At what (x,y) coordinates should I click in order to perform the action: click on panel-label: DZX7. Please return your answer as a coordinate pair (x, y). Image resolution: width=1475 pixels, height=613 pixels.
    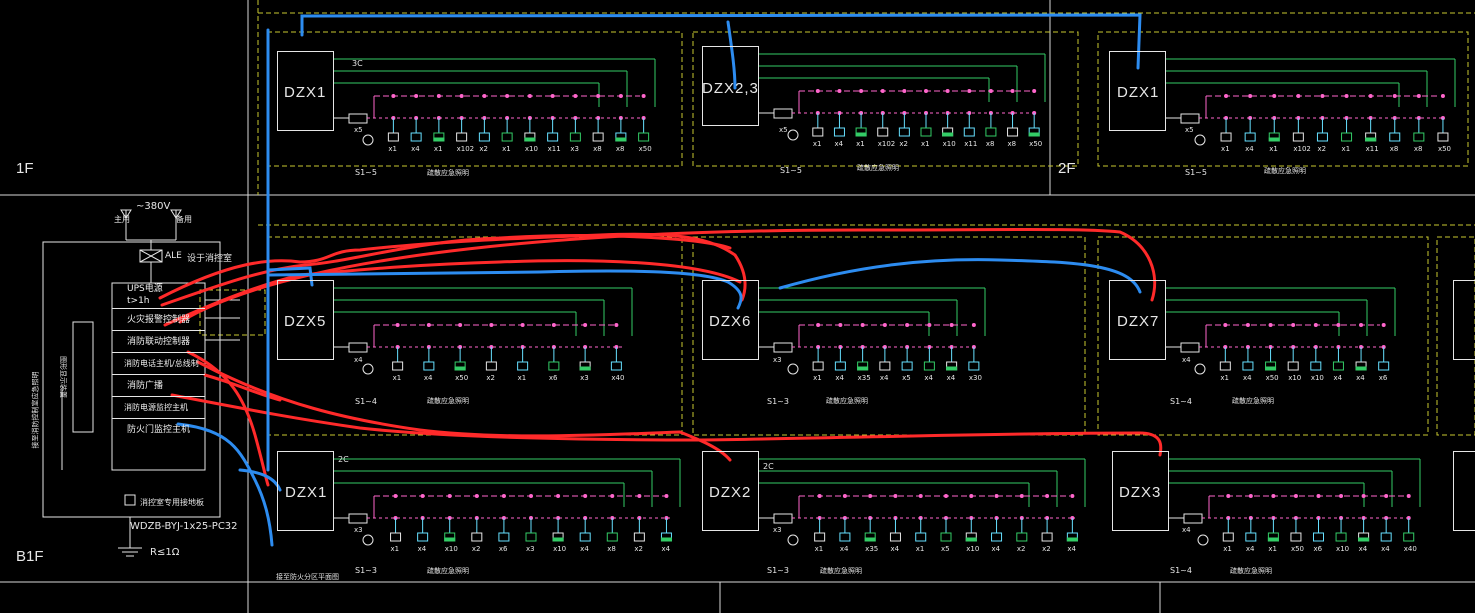
    Looking at the image, I should click on (1138, 321).